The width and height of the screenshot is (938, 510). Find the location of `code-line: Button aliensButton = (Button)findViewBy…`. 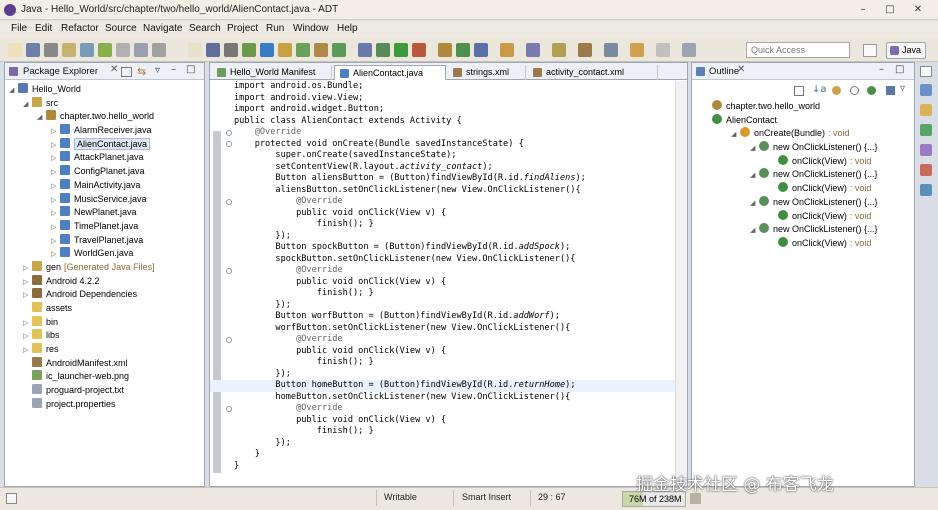

code-line: Button aliensButton = (Button)findViewBy… is located at coordinates (453, 179).